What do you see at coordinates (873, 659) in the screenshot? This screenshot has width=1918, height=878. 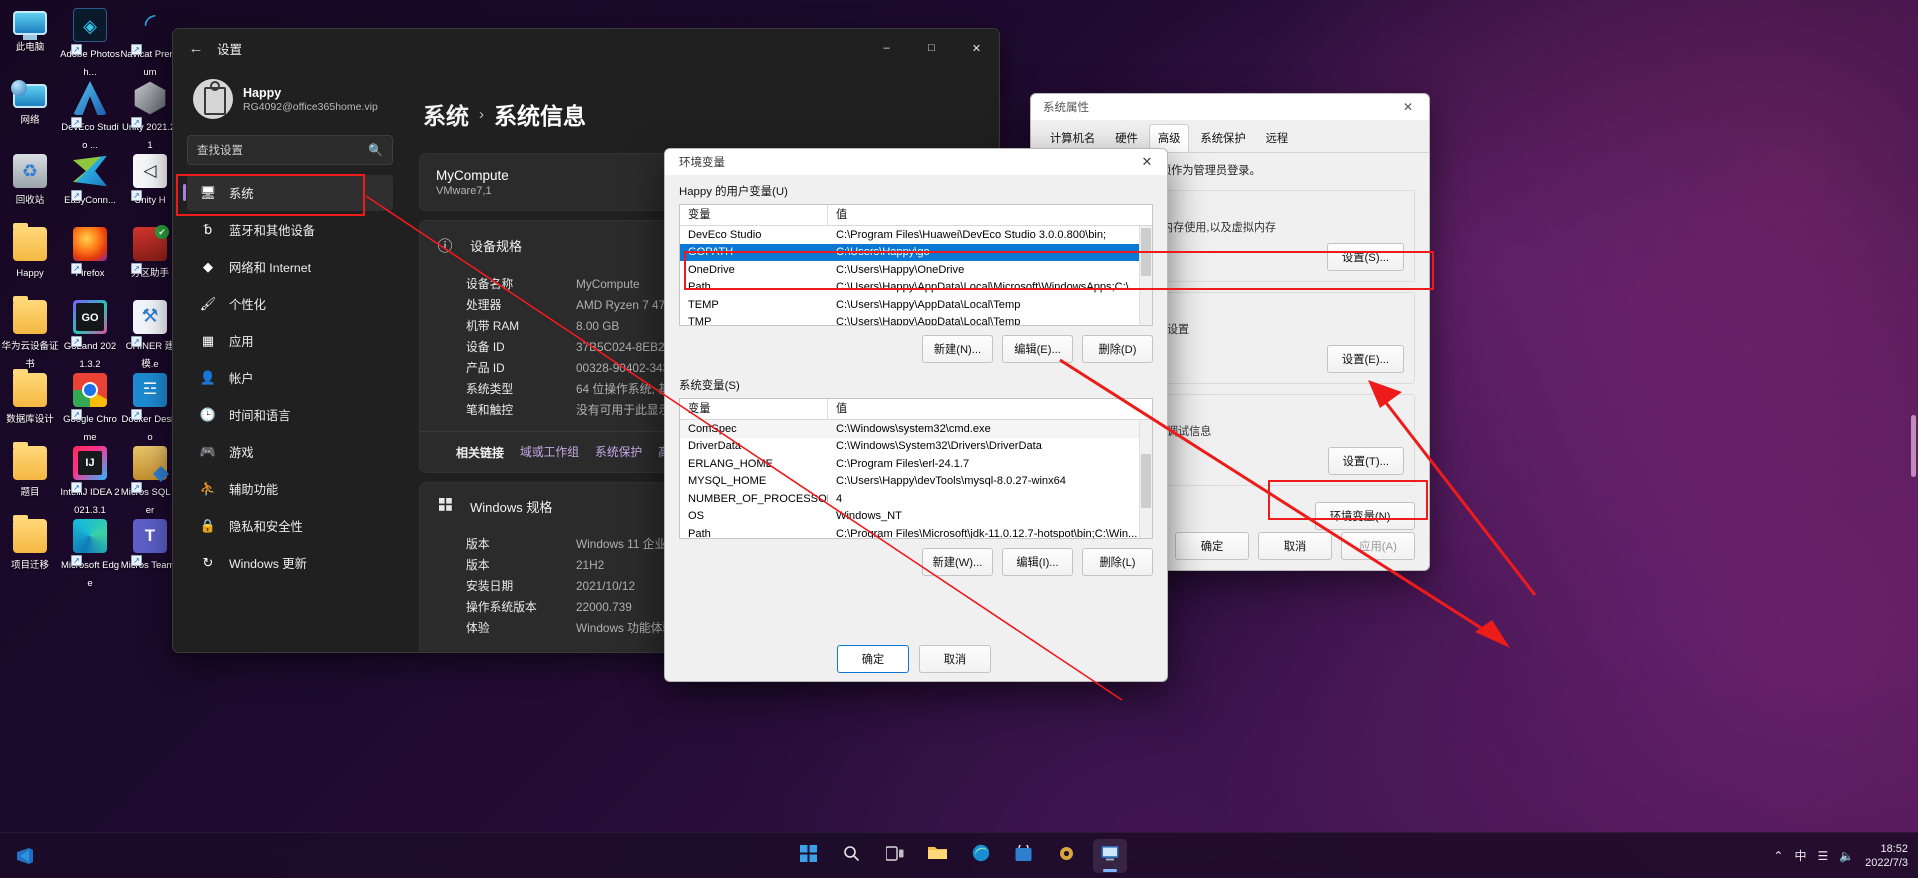 I see `env-ok-button: 确定` at bounding box center [873, 659].